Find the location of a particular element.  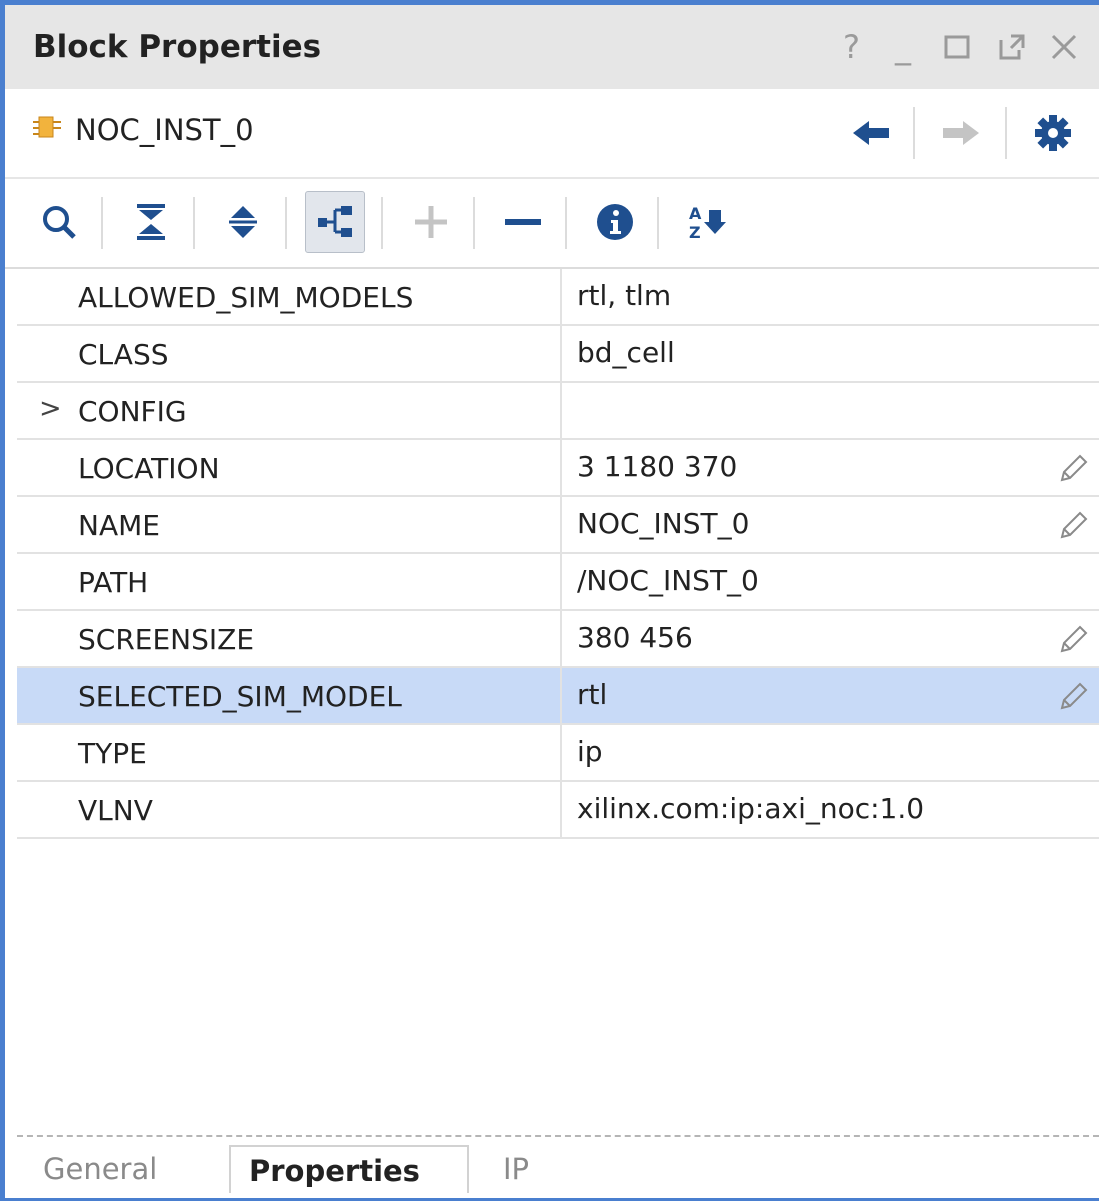

arrow-left-icon is located at coordinates (871, 133).